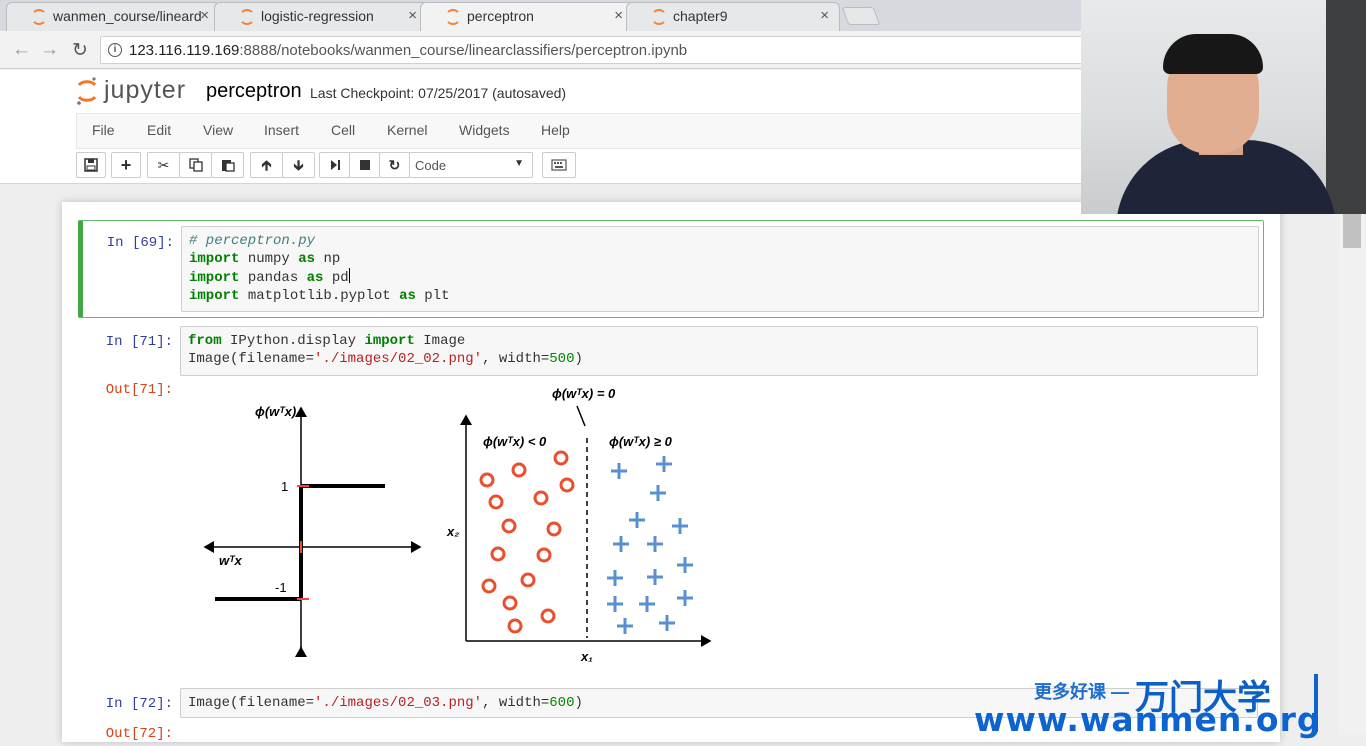 The height and width of the screenshot is (746, 1366). I want to click on boundary-pointer, so click(581, 416).